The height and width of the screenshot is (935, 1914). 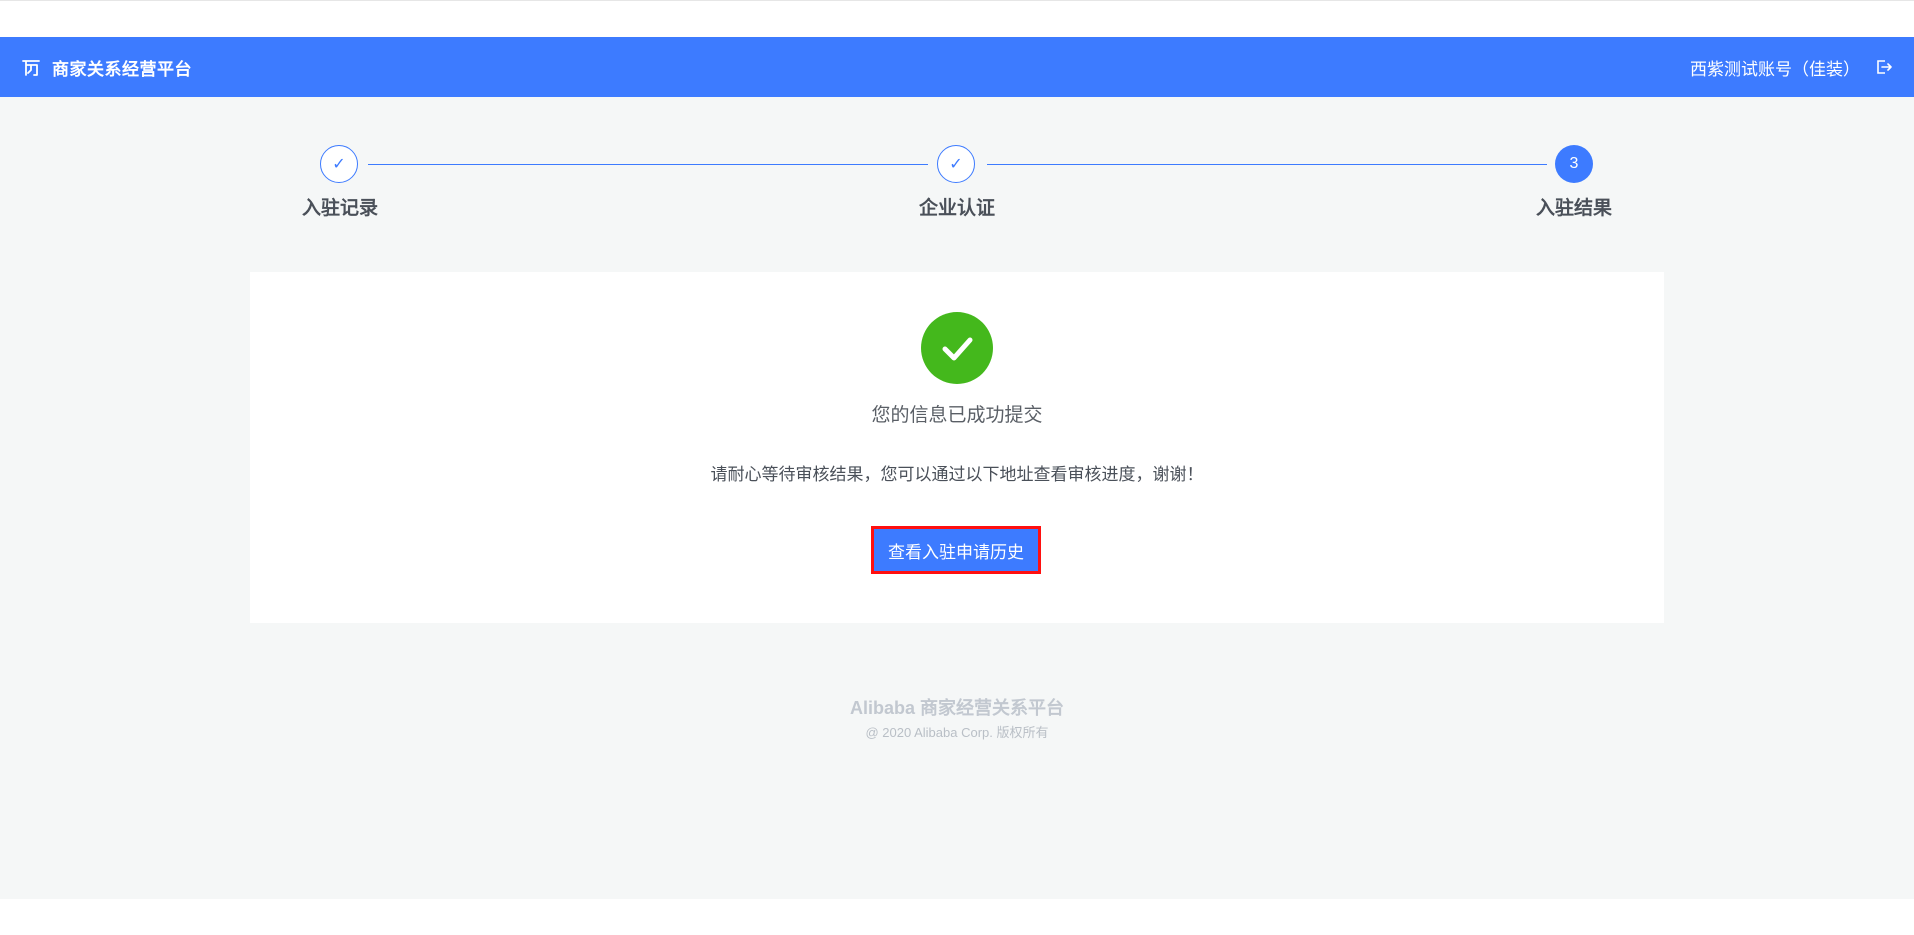 What do you see at coordinates (957, 474) in the screenshot?
I see `success-description: 请耐心等待审核结果，您可以通过以下地址查看审核进度，谢谢！` at bounding box center [957, 474].